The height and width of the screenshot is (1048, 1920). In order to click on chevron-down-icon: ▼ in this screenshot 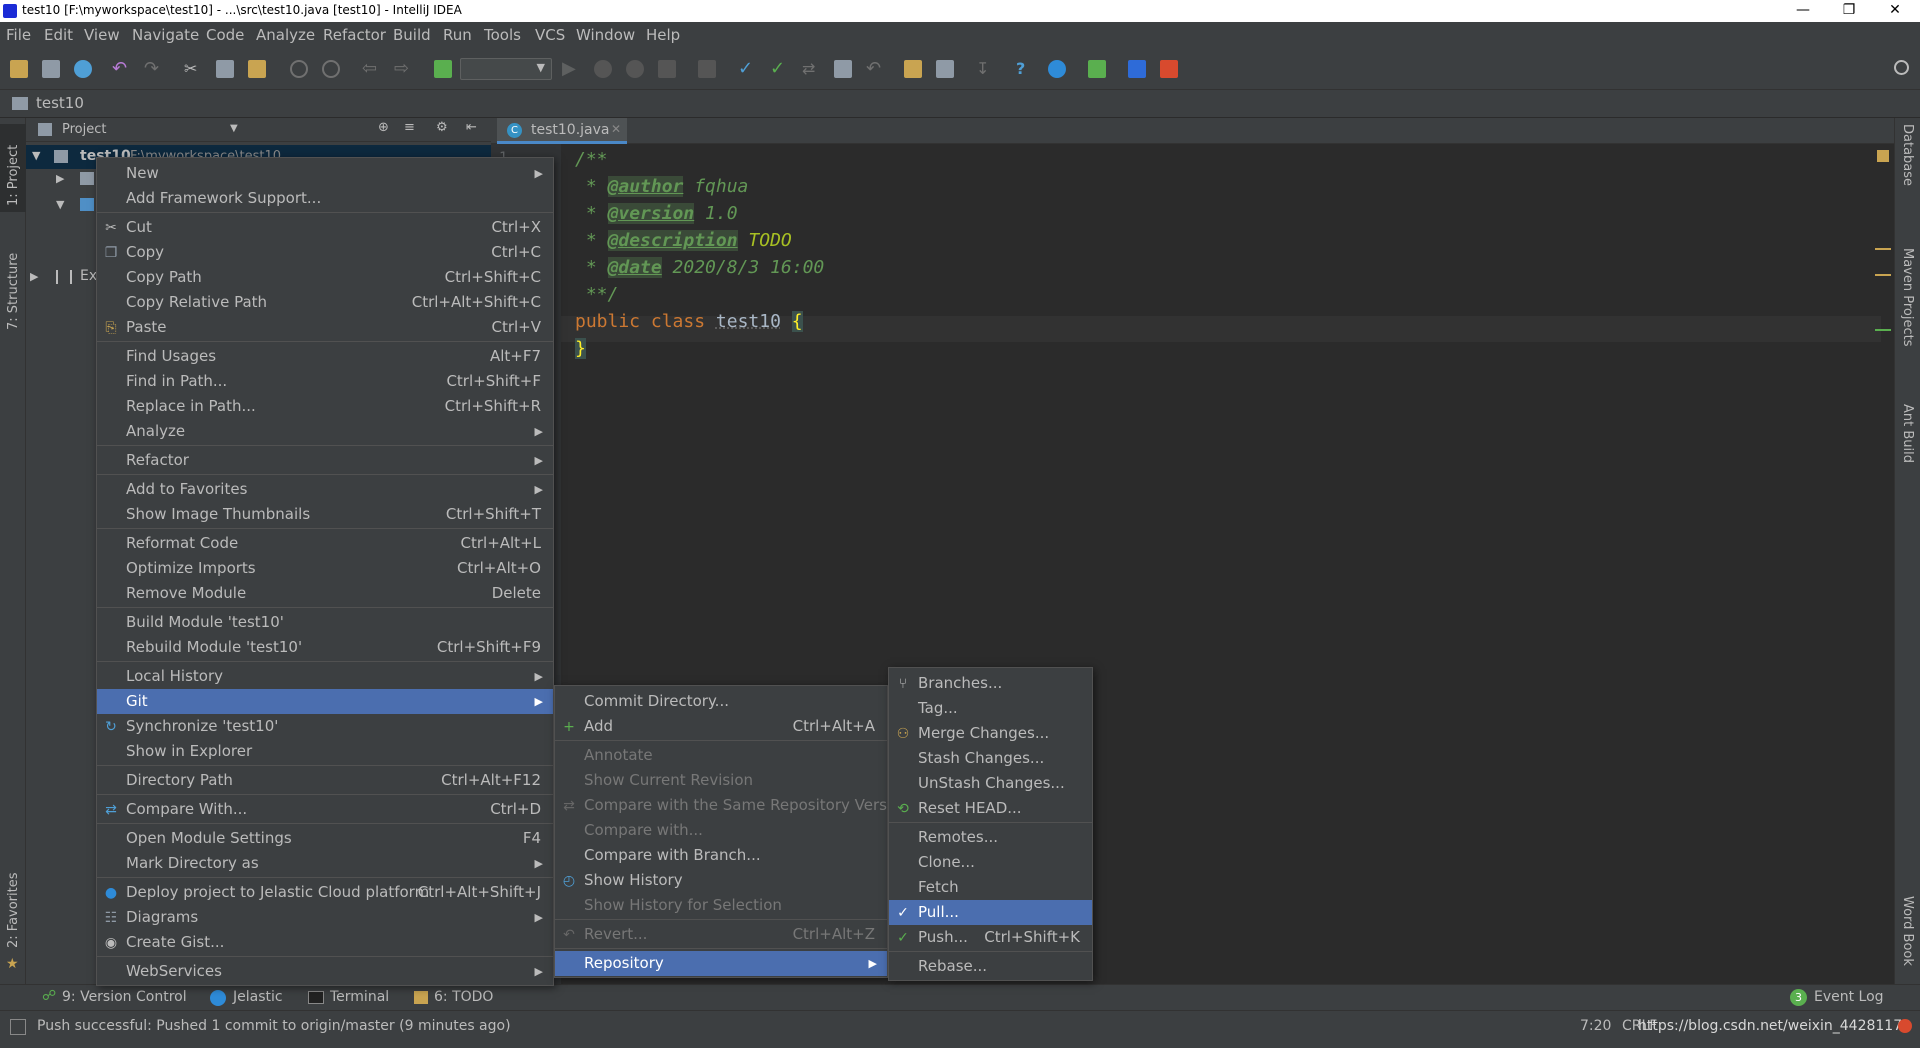, I will do `click(234, 128)`.